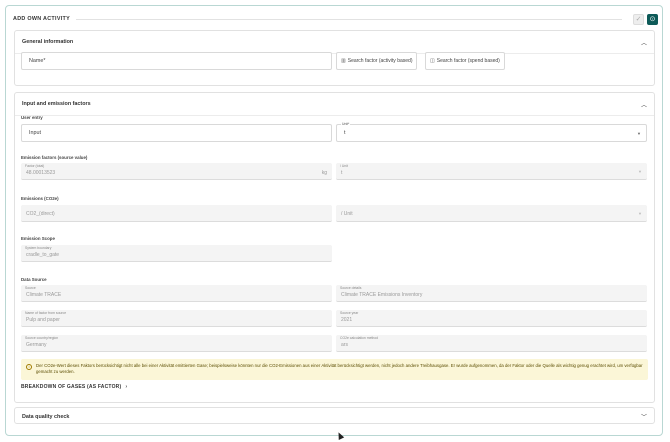 This screenshot has width=670, height=442. Describe the element at coordinates (359, 338) in the screenshot. I see `calculation-method-label: CO2e calculation method` at that location.